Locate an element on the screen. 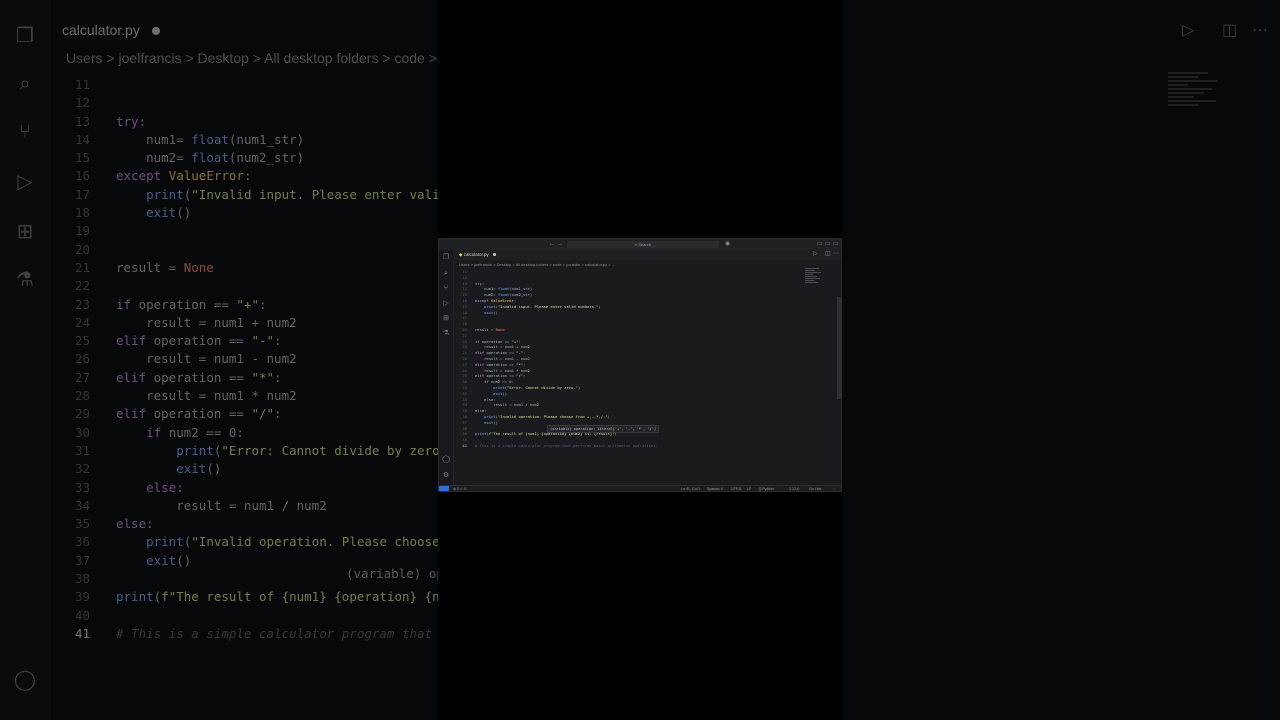  crumb-item: youtube is located at coordinates (573, 264).